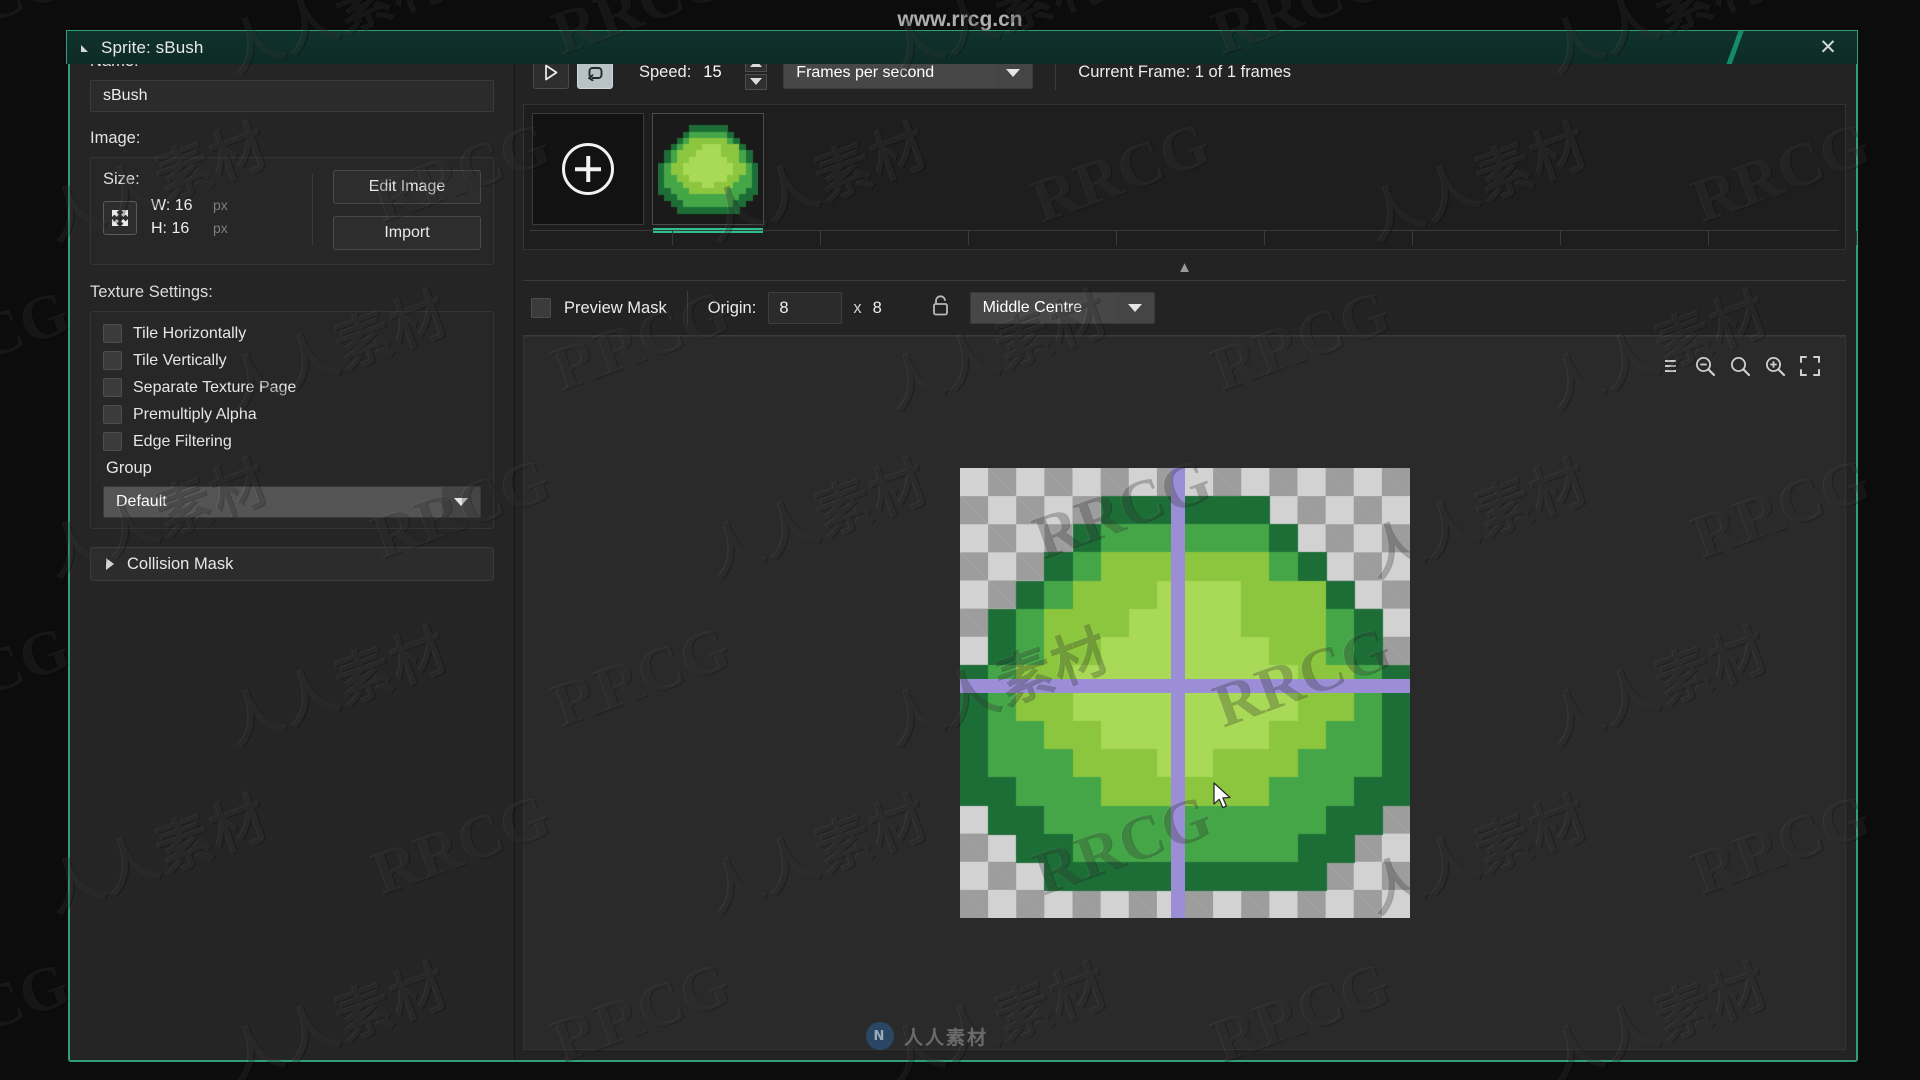 Image resolution: width=1920 pixels, height=1080 pixels. Describe the element at coordinates (1184, 308) in the screenshot. I see `origin-toolbar: Preview Mask Origin: 8 x 8 Middle Centre` at that location.